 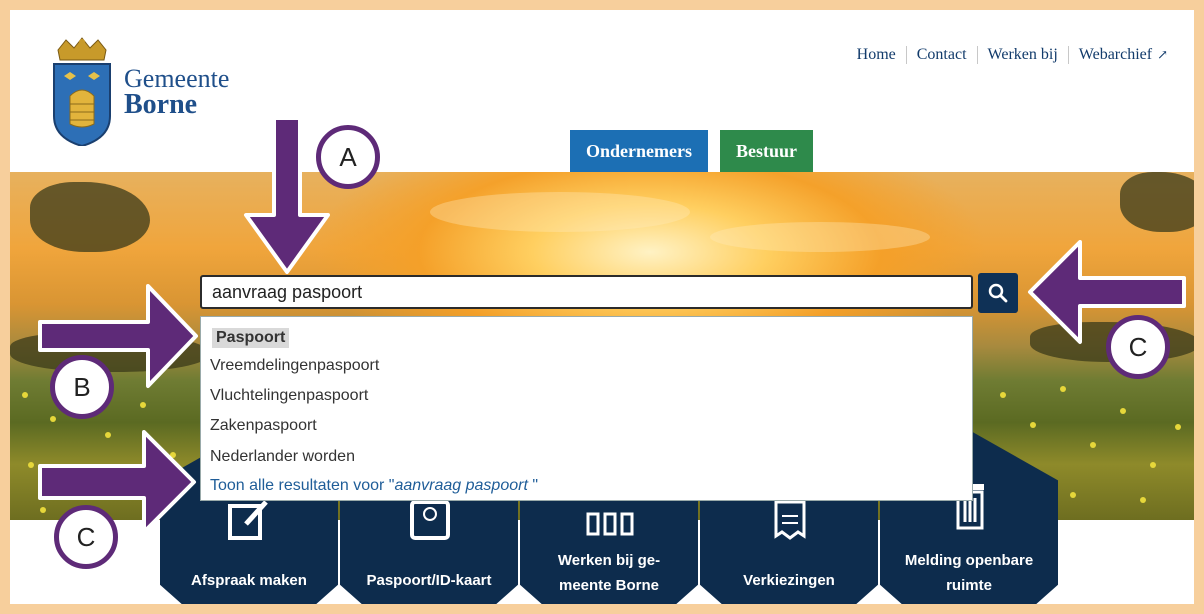 I want to click on tile-label-line-1: Werken bij ge-, so click(x=609, y=560).